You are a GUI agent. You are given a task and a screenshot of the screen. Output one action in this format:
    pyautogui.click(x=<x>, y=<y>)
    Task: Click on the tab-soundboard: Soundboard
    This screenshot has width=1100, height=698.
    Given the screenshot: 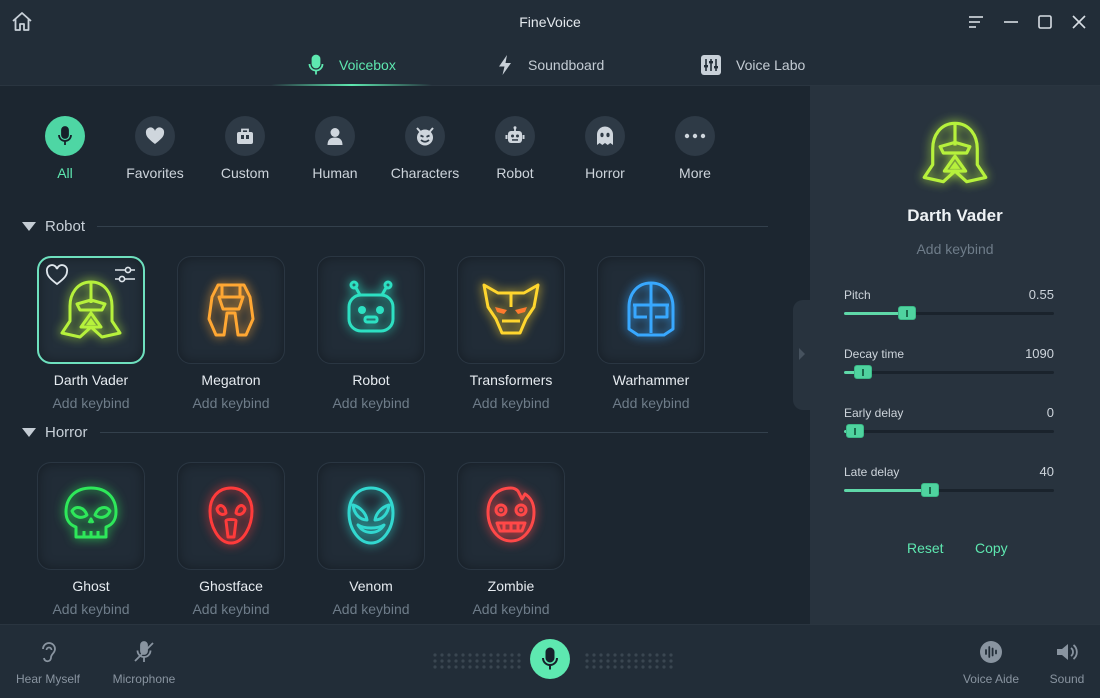 What is the action you would take?
    pyautogui.click(x=550, y=65)
    